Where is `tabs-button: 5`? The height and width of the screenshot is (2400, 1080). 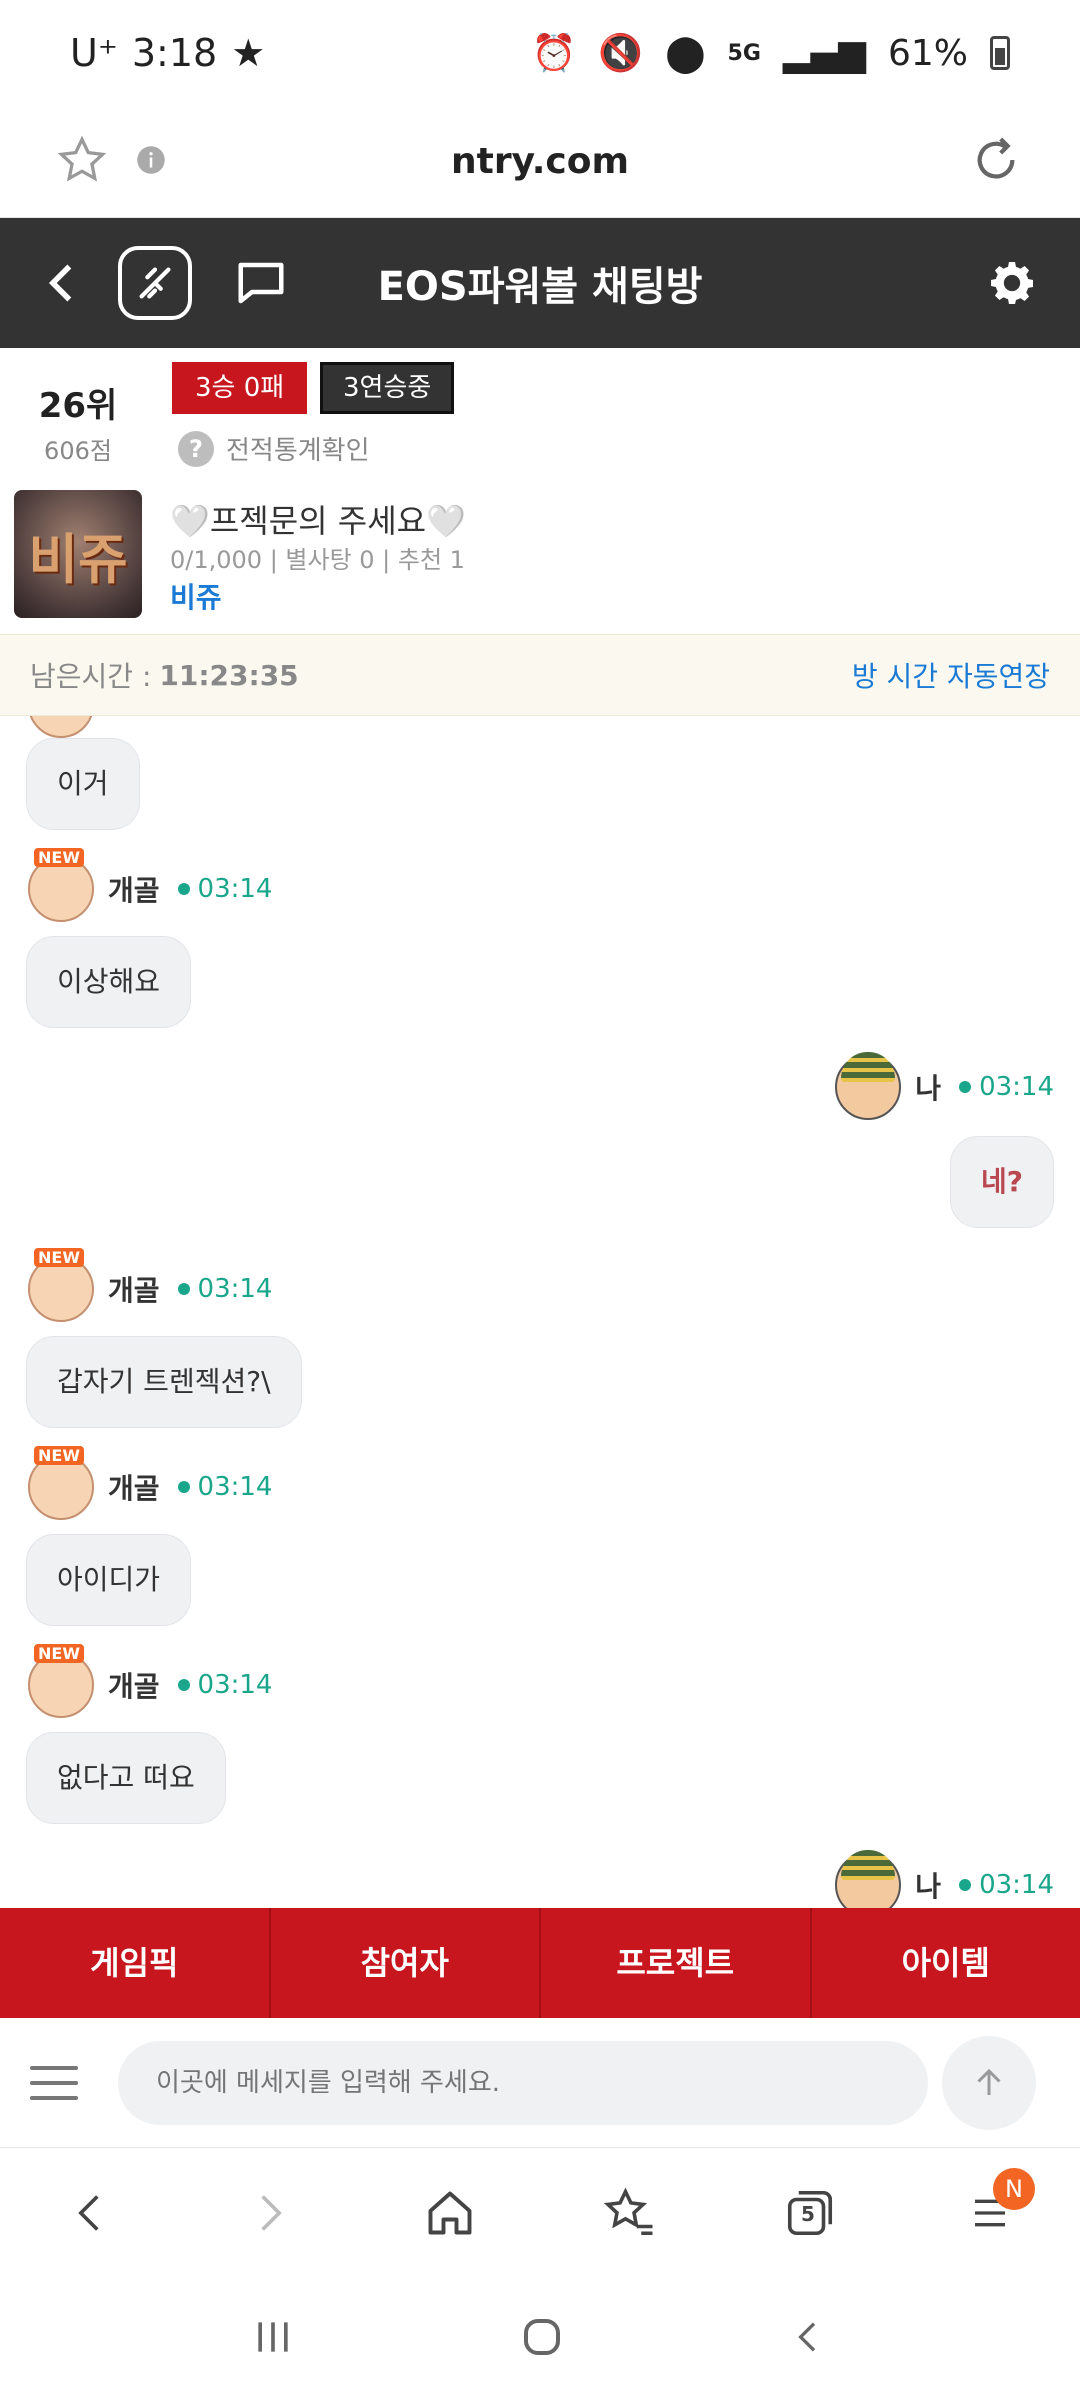
tabs-button: 5 is located at coordinates (810, 2213).